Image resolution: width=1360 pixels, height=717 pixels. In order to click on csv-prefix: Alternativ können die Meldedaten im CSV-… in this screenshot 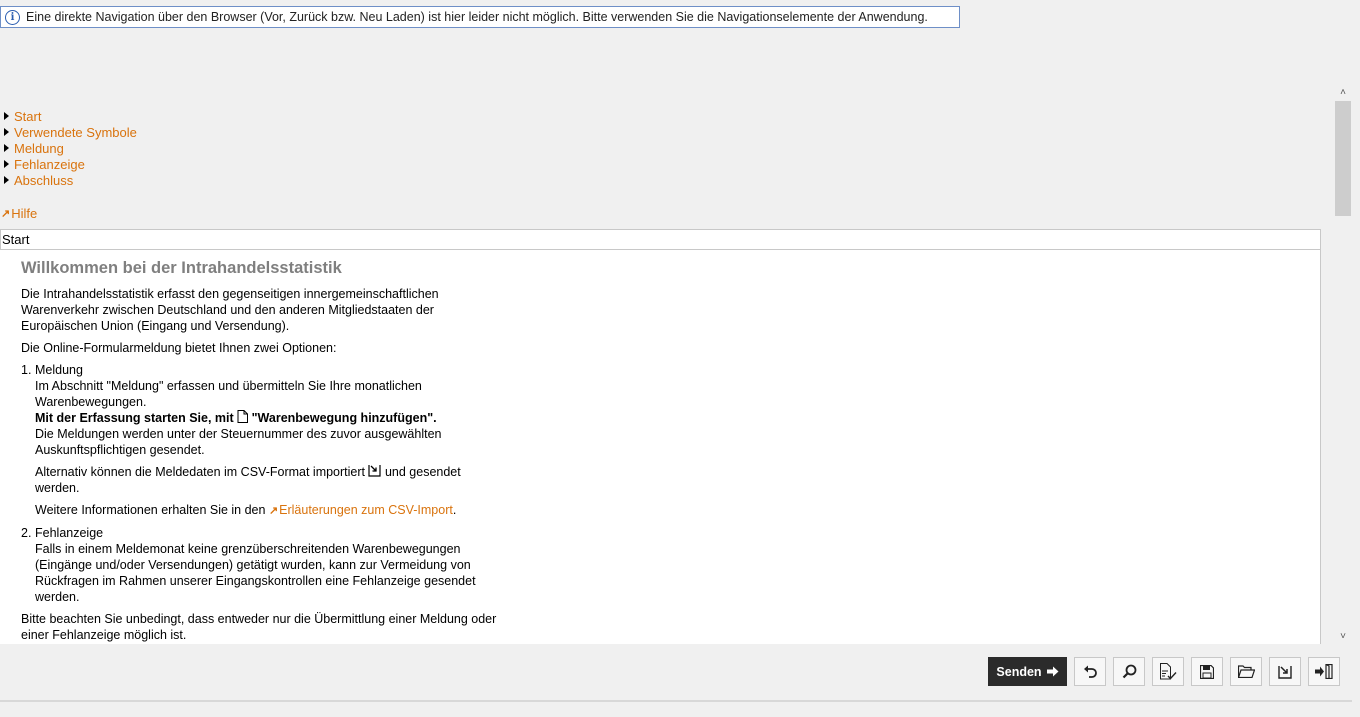, I will do `click(202, 472)`.